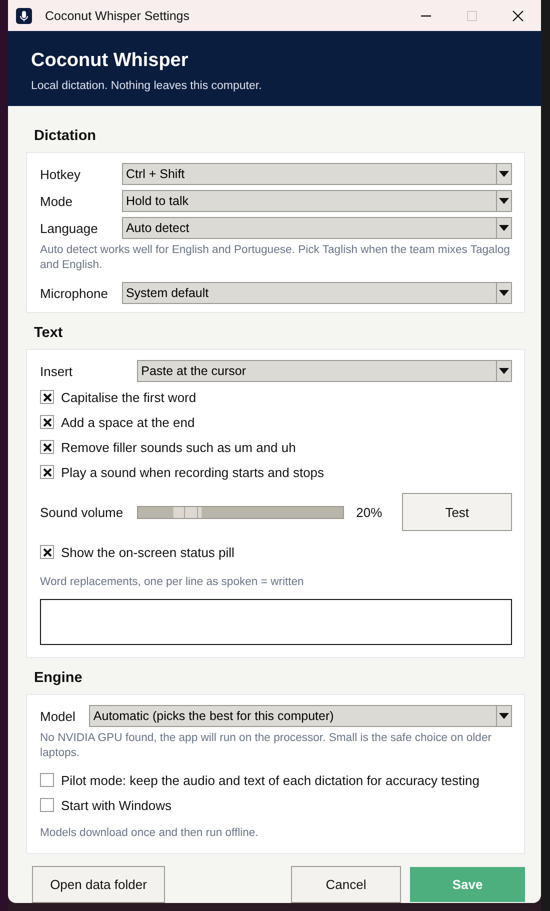 The height and width of the screenshot is (911, 550). Describe the element at coordinates (74, 293) in the screenshot. I see `field-label: Microphone` at that location.